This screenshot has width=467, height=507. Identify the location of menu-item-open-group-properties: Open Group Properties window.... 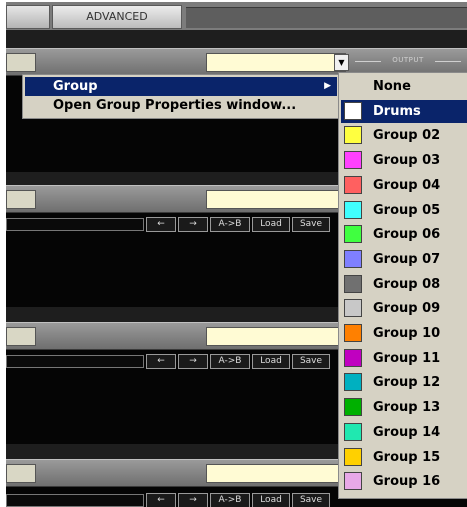
(181, 105).